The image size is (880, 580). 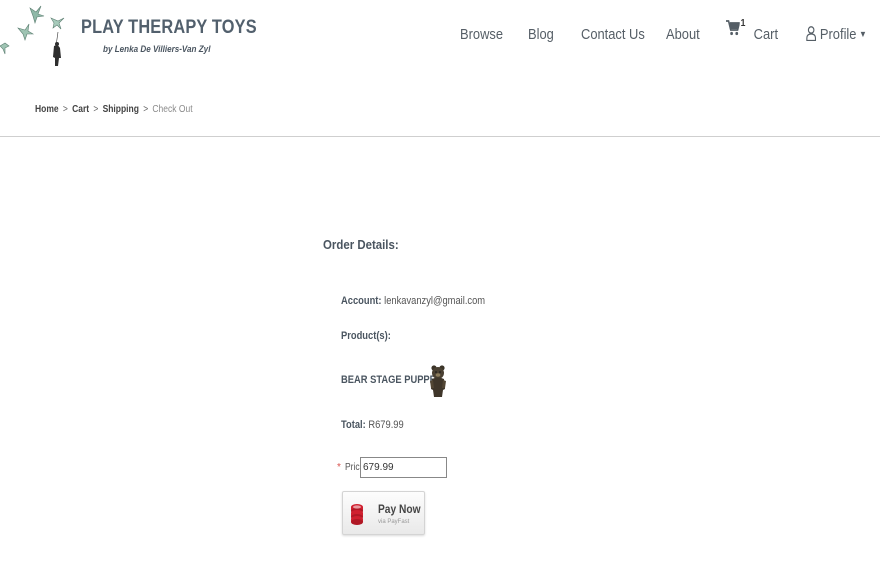 I want to click on brand-title: PLAY THERAPY TOYS, so click(x=169, y=28).